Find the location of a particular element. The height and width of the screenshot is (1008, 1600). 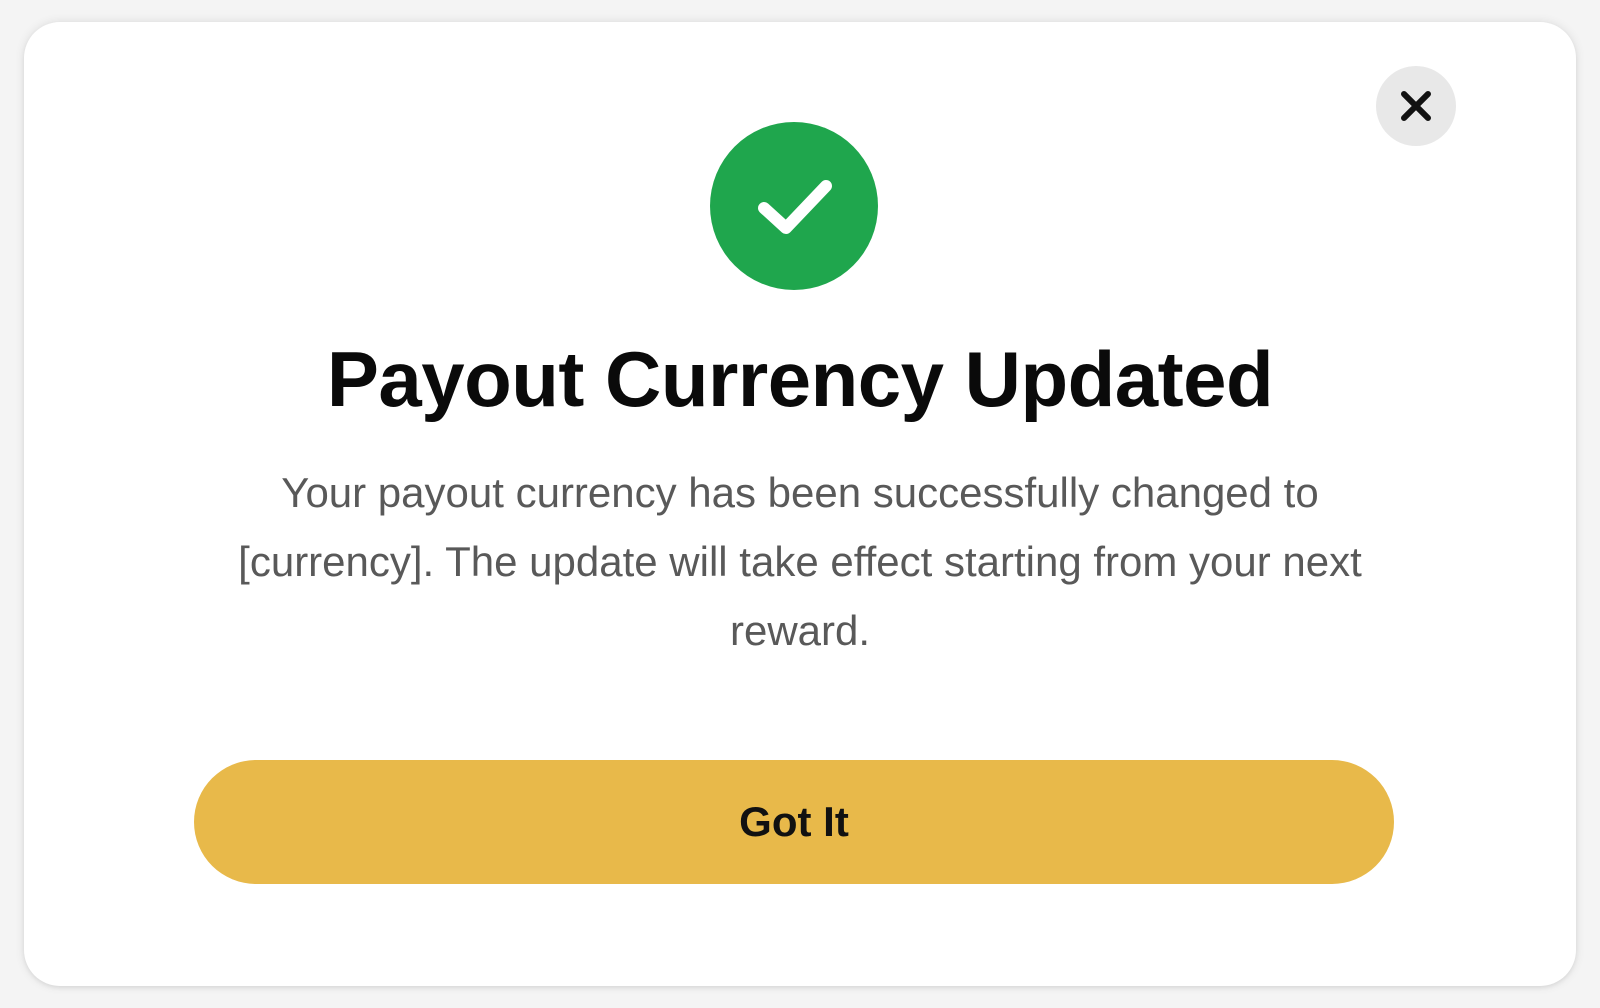

dialog-title: Payout Currency Updated is located at coordinates (800, 379).